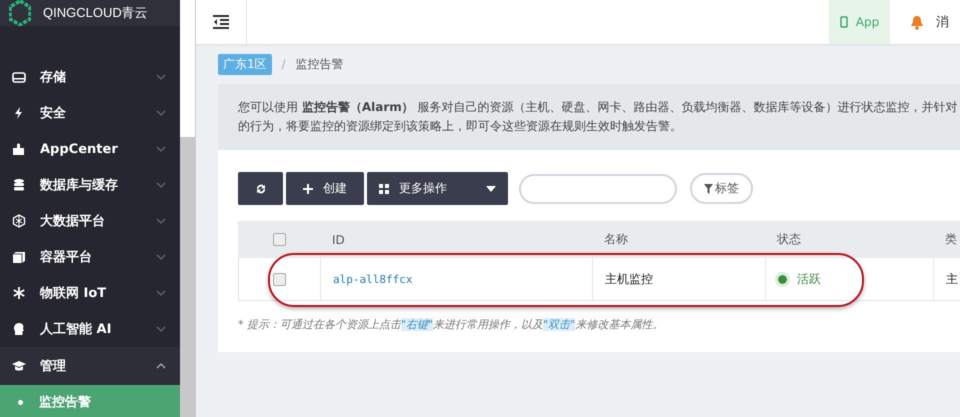 The image size is (960, 417). Describe the element at coordinates (90, 77) in the screenshot. I see `sidebar-item: 存储` at that location.